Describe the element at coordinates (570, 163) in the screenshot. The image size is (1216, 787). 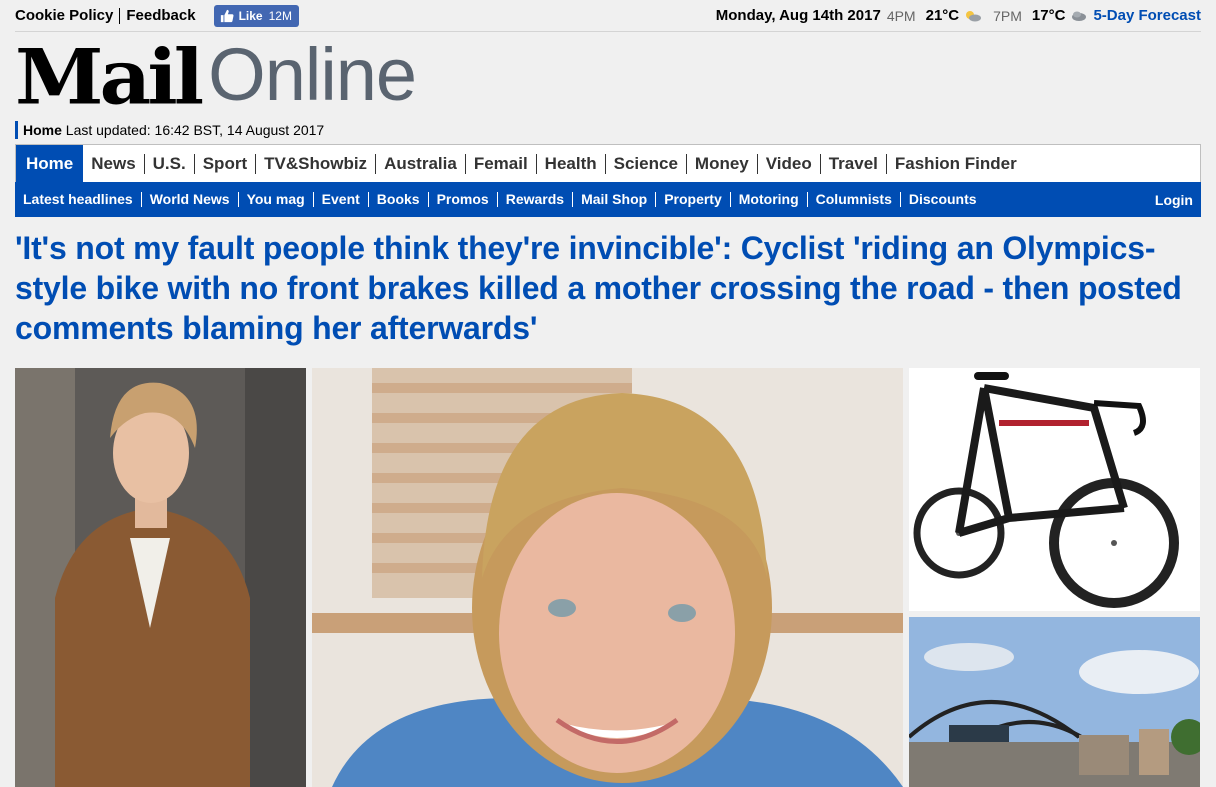
I see `nav-health: Health` at that location.